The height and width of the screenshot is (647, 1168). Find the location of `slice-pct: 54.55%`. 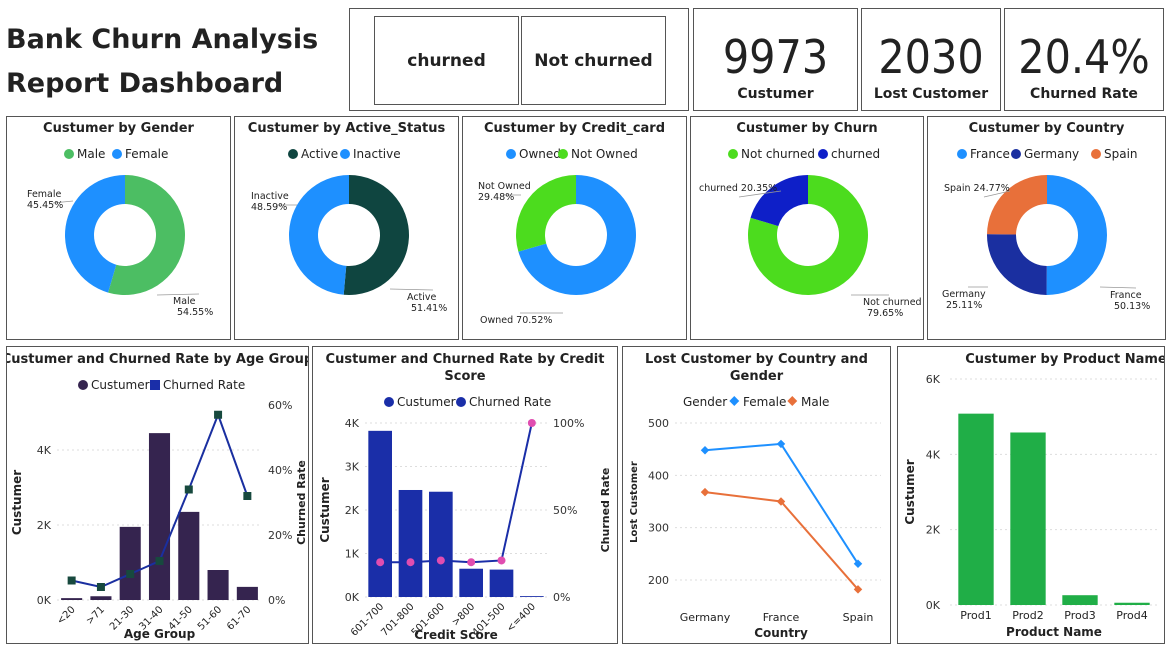

slice-pct: 54.55% is located at coordinates (195, 312).